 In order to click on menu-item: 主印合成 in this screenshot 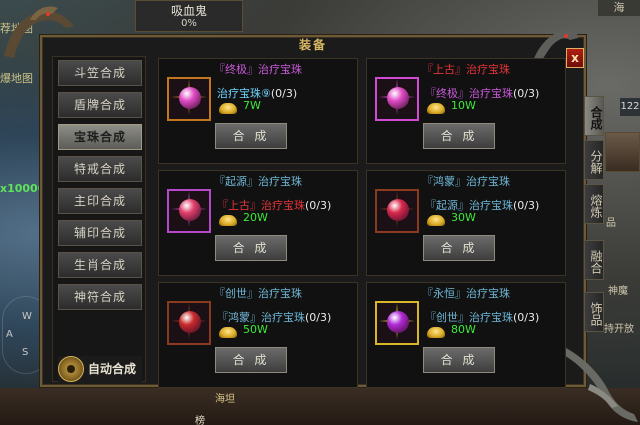, I will do `click(100, 201)`.